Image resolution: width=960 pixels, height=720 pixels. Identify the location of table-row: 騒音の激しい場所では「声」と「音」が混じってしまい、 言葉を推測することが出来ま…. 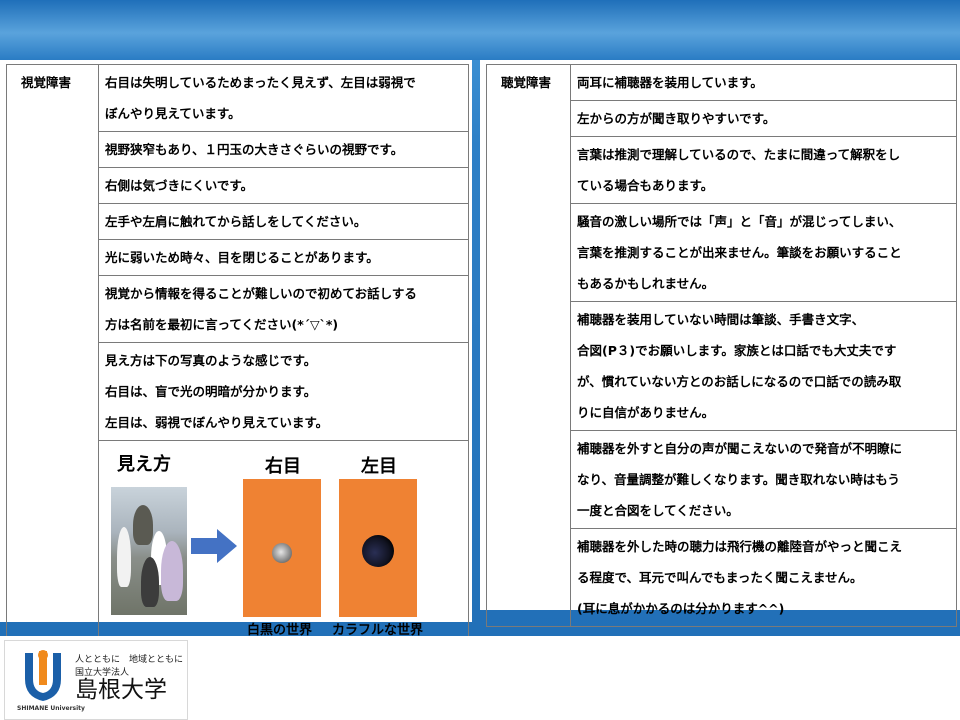
(763, 252).